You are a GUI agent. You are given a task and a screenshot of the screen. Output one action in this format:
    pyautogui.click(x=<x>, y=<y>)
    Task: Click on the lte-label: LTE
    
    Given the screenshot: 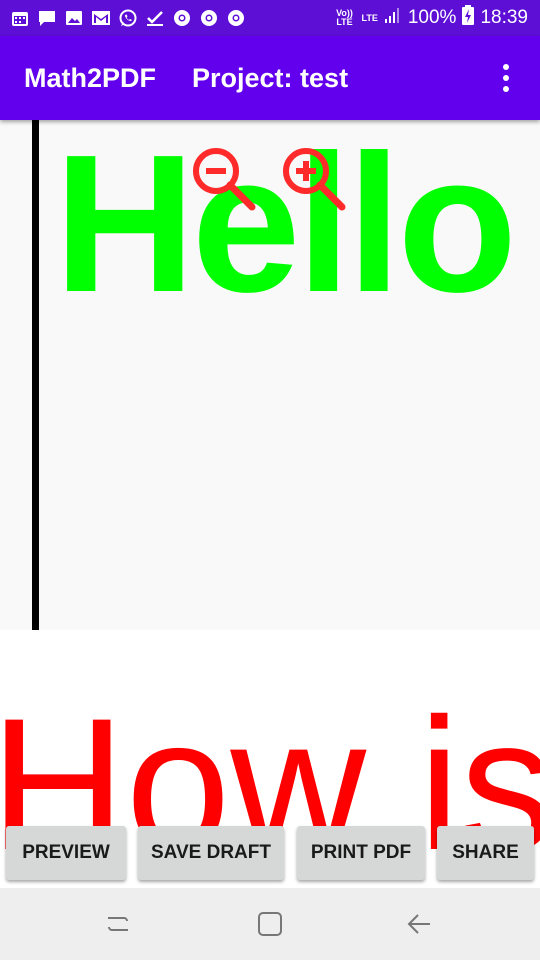 What is the action you would take?
    pyautogui.click(x=369, y=17)
    